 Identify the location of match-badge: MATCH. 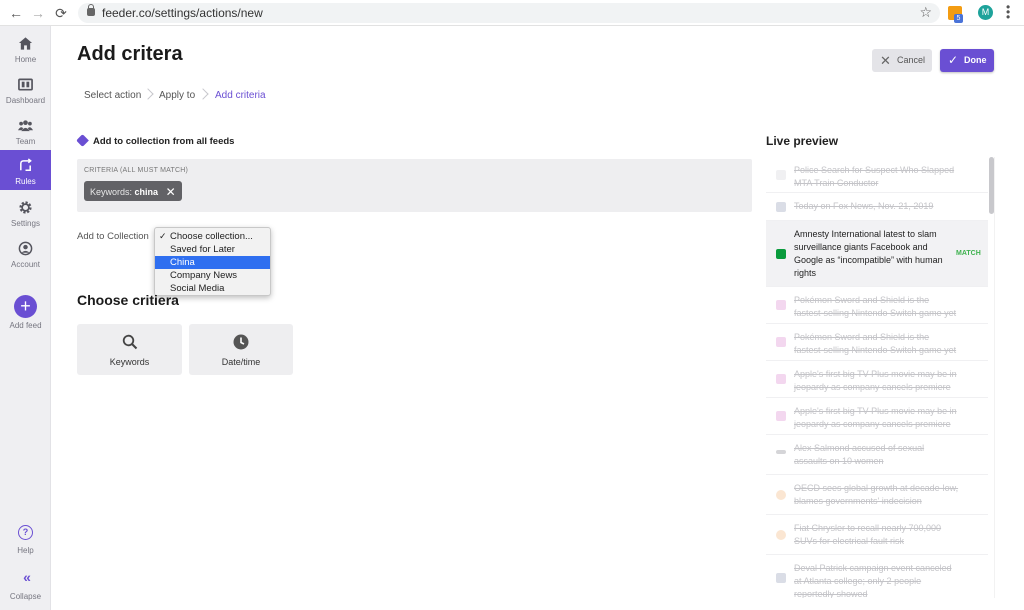
(968, 253).